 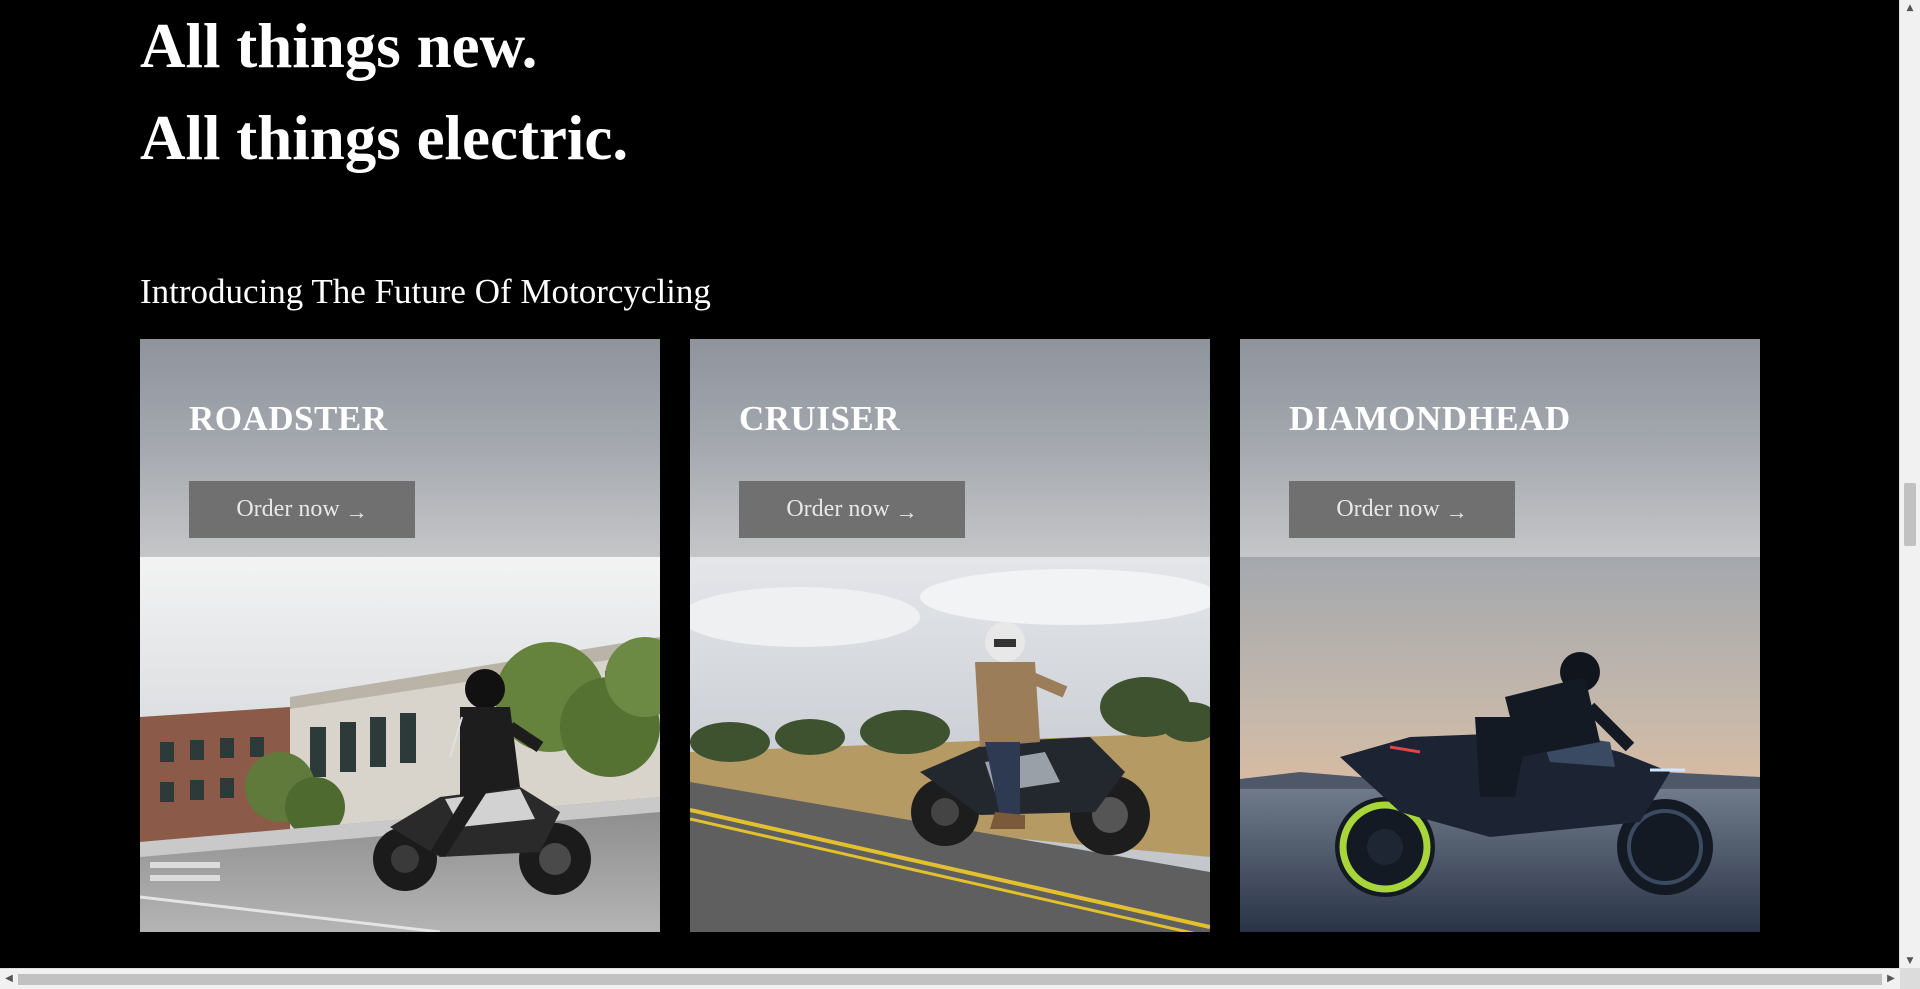 I want to click on scroll-up-icon: ▲, so click(x=1910, y=8).